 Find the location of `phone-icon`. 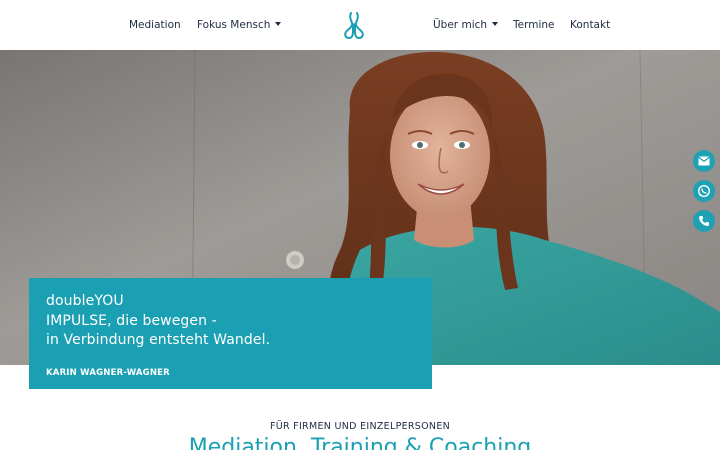

phone-icon is located at coordinates (704, 221).